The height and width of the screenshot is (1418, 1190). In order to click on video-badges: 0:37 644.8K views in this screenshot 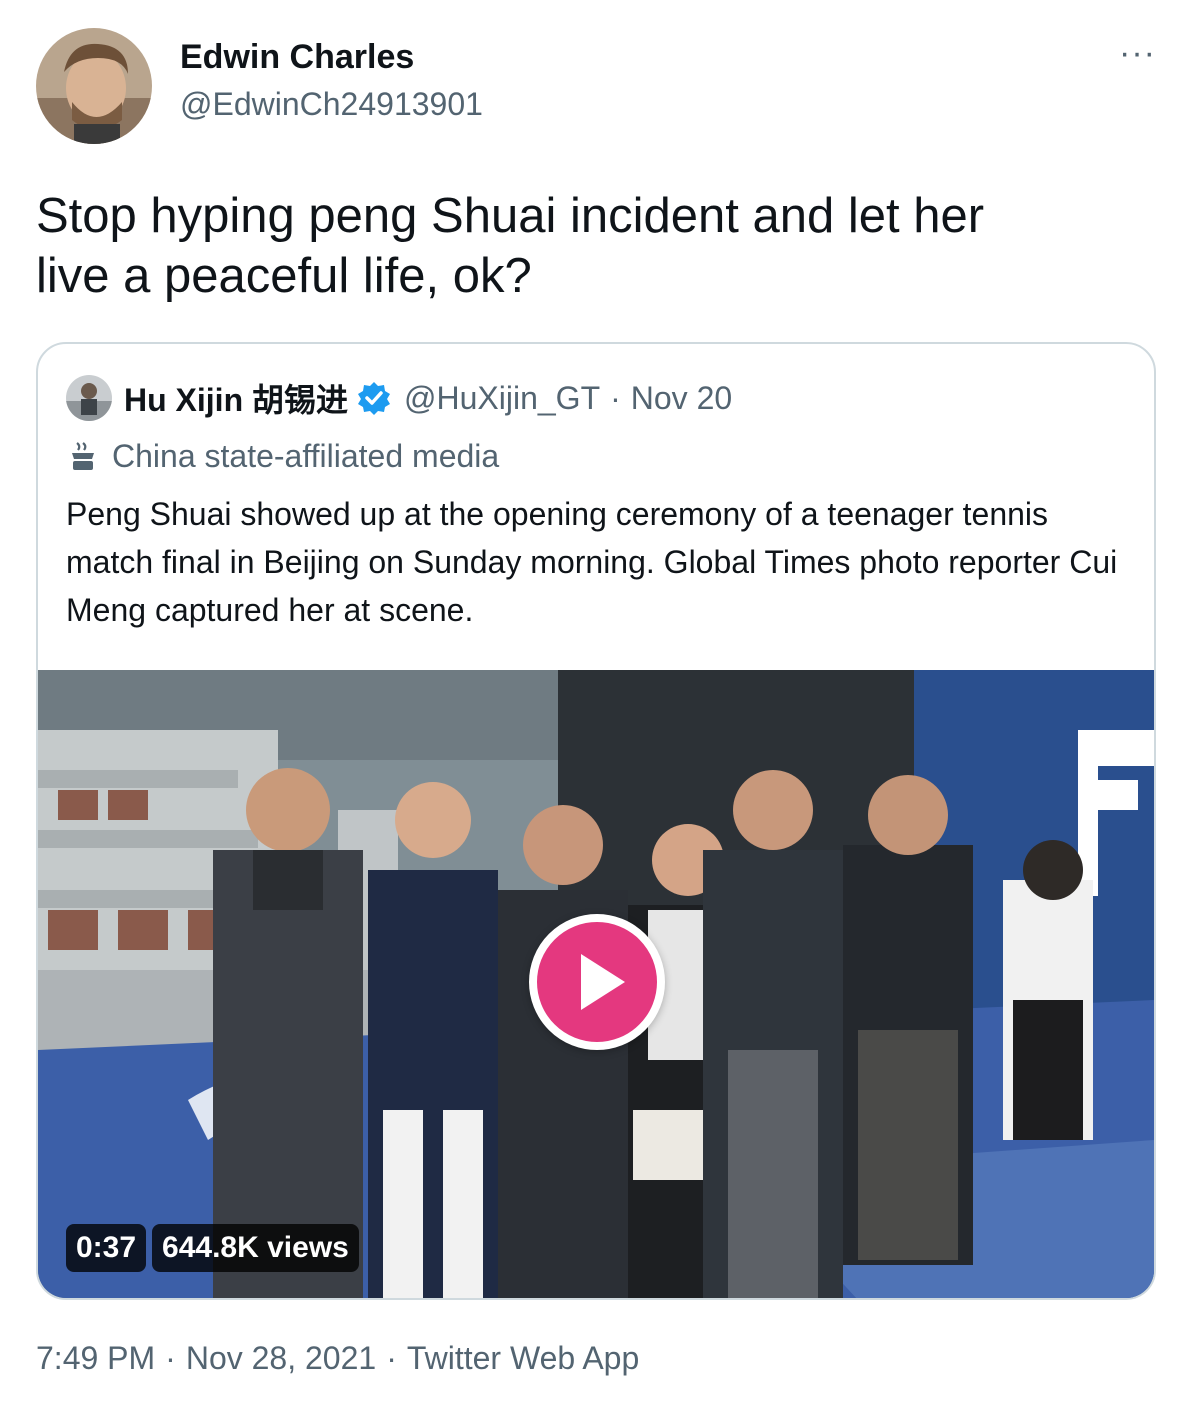, I will do `click(215, 1248)`.